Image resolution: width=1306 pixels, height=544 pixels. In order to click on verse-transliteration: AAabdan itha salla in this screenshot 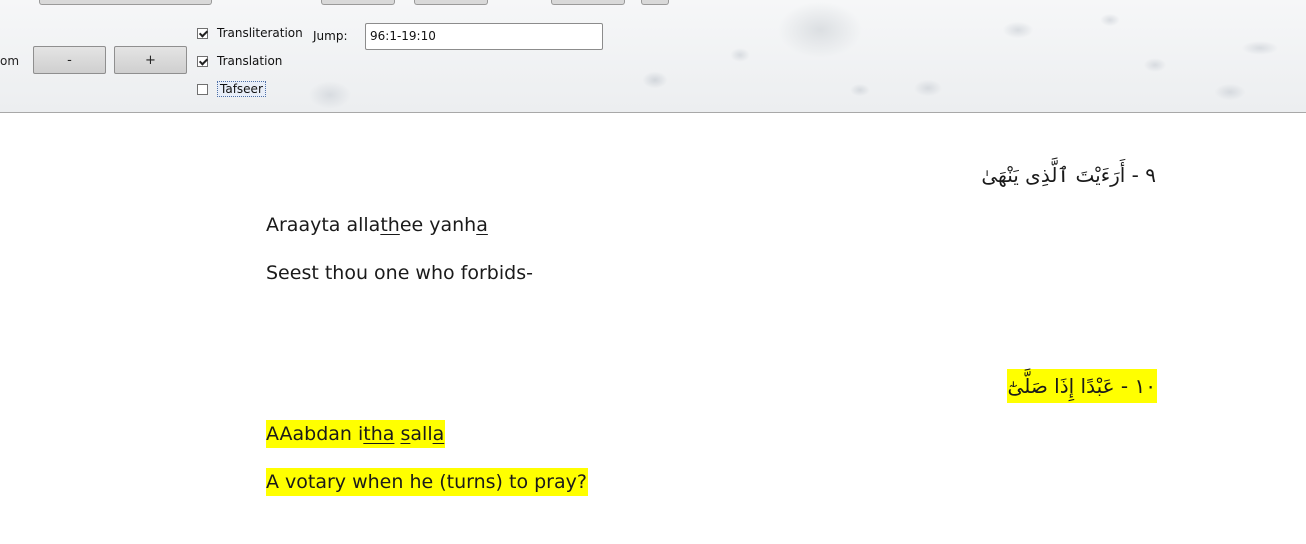, I will do `click(356, 434)`.